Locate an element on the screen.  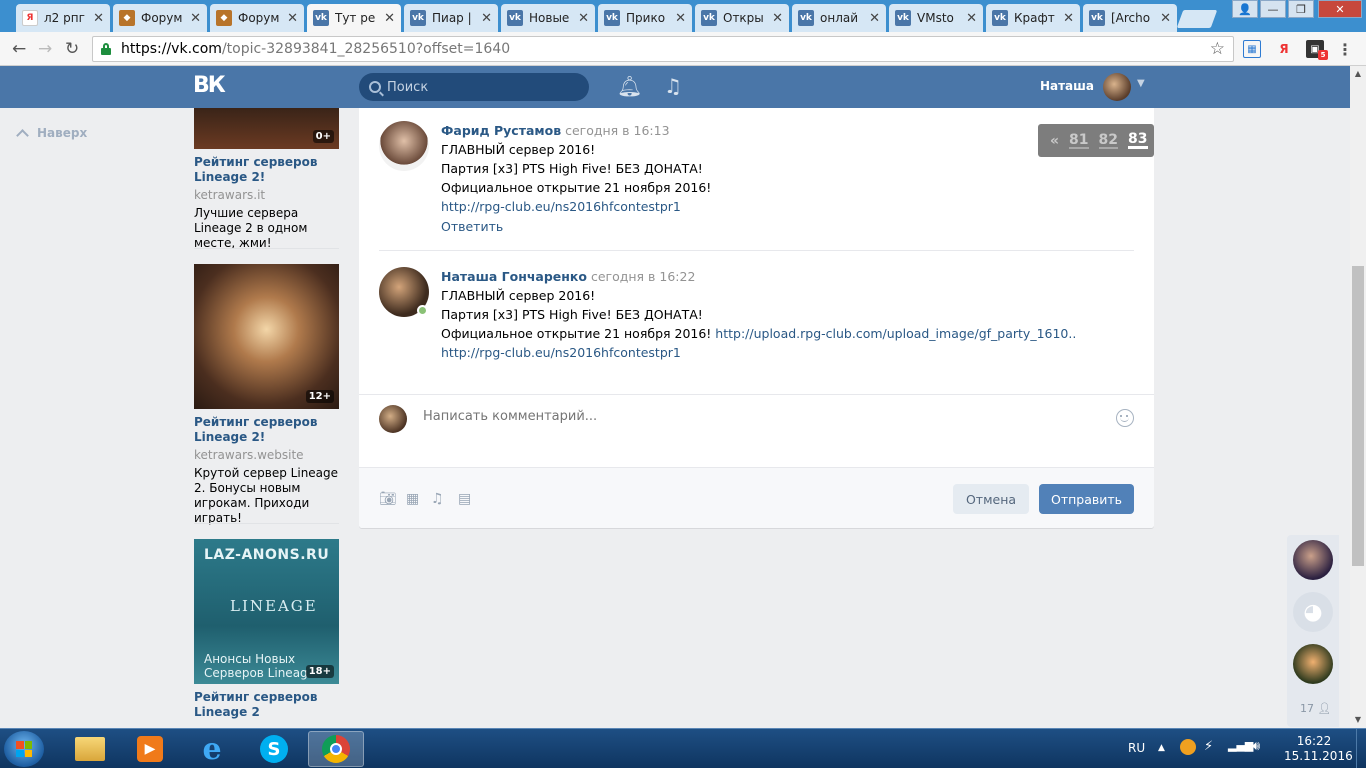
volume-speaker-icon: 🔊︎ is located at coordinates (1256, 746).